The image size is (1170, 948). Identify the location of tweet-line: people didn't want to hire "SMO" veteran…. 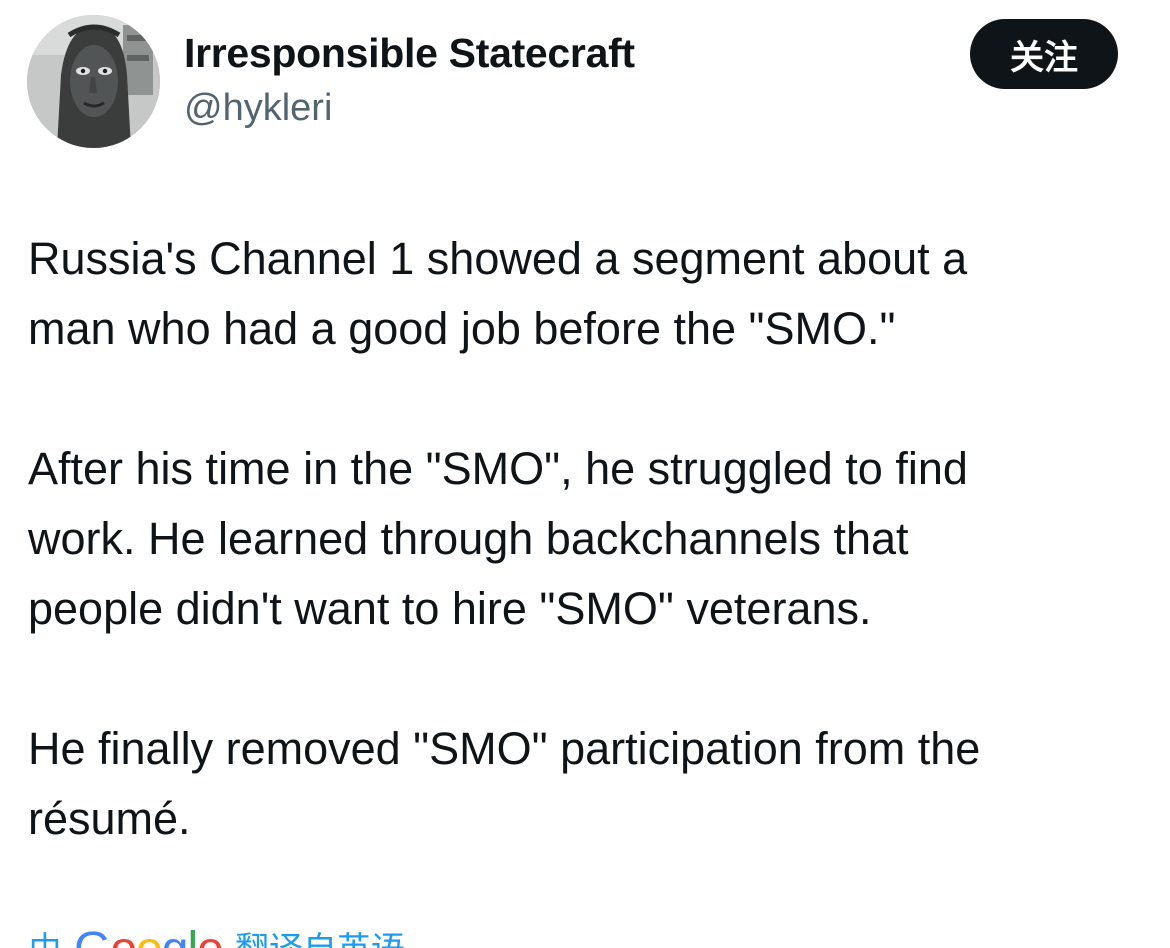
(450, 608).